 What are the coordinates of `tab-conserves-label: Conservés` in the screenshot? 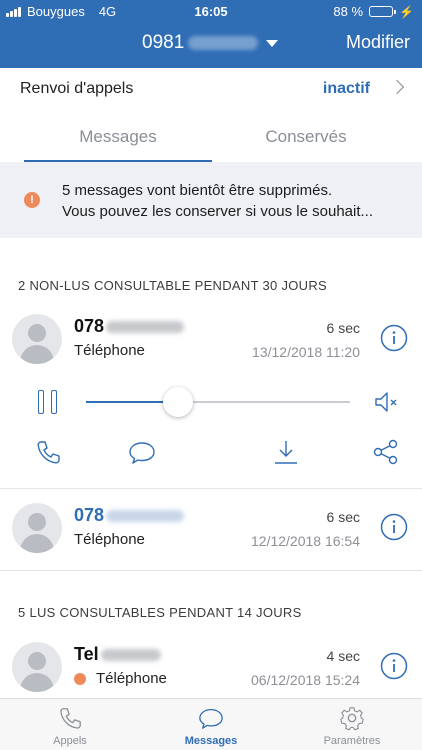 It's located at (306, 136).